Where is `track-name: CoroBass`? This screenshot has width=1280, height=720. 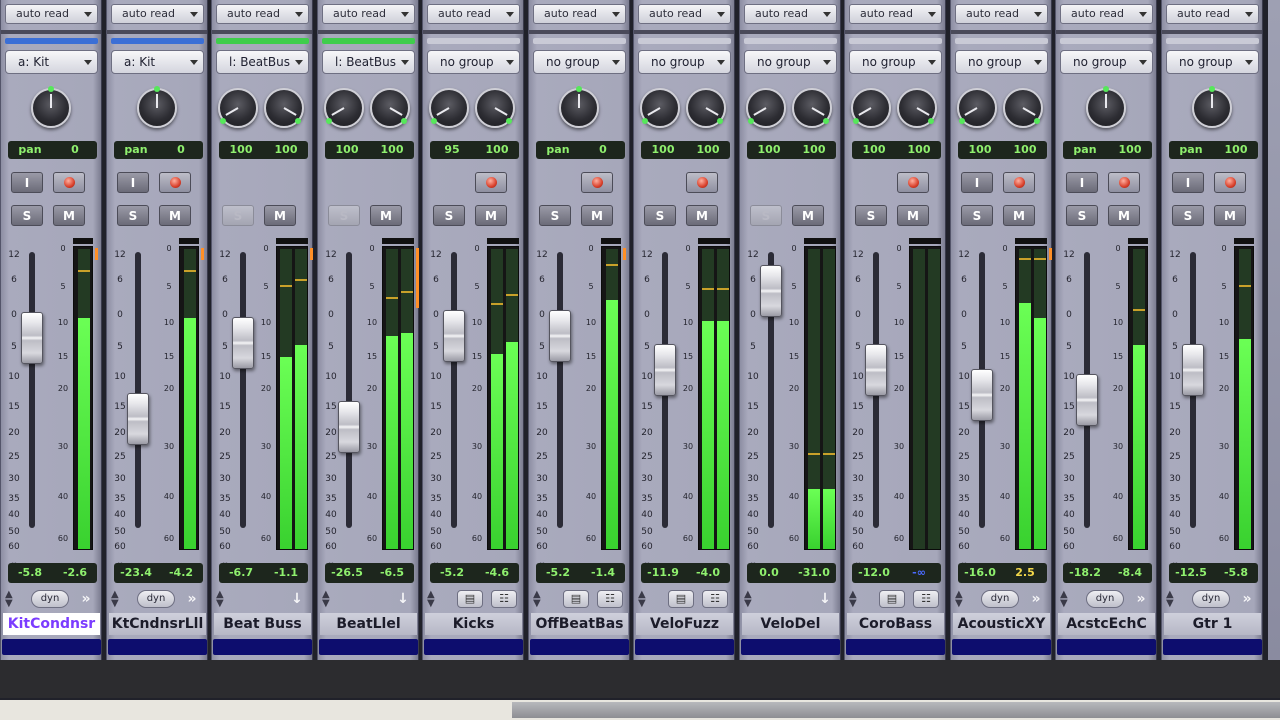 track-name: CoroBass is located at coordinates (895, 624).